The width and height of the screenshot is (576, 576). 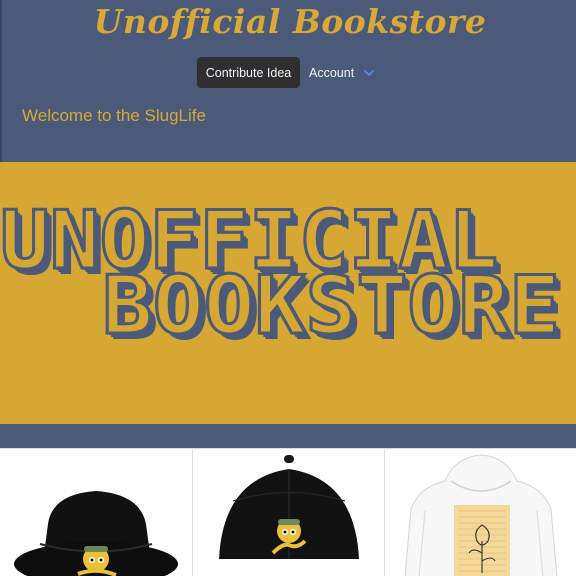 I want to click on contribute-idea-button: Contribute Idea, so click(x=248, y=72).